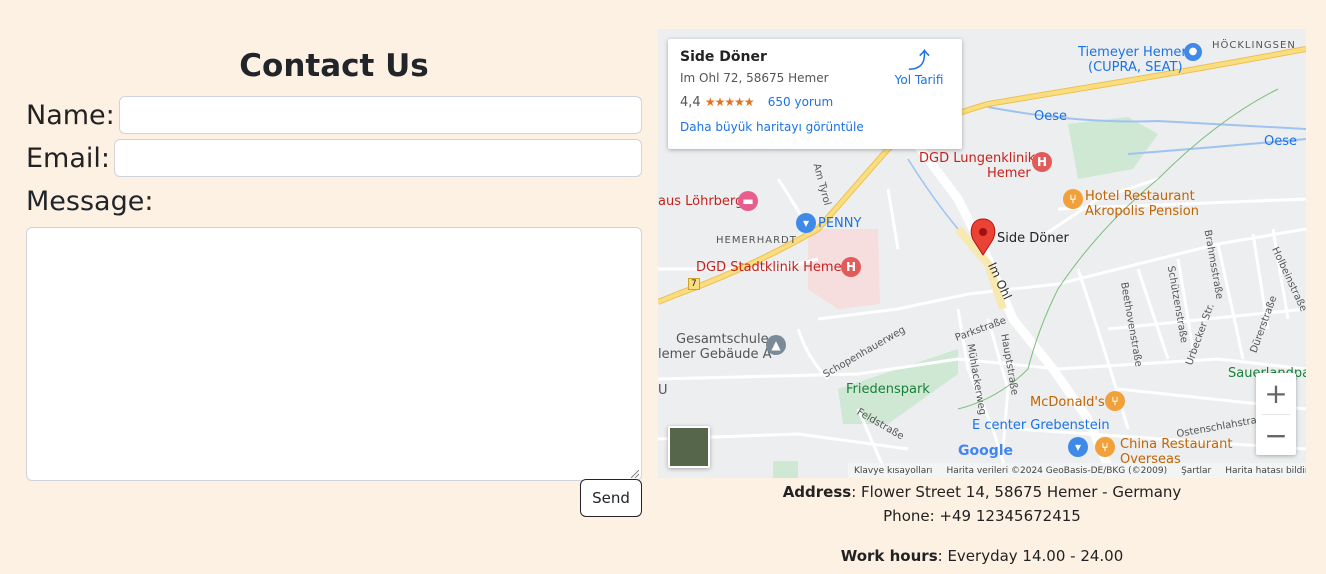 The width and height of the screenshot is (1326, 574). What do you see at coordinates (1115, 401) in the screenshot?
I see `fast-food-icon: ⑂` at bounding box center [1115, 401].